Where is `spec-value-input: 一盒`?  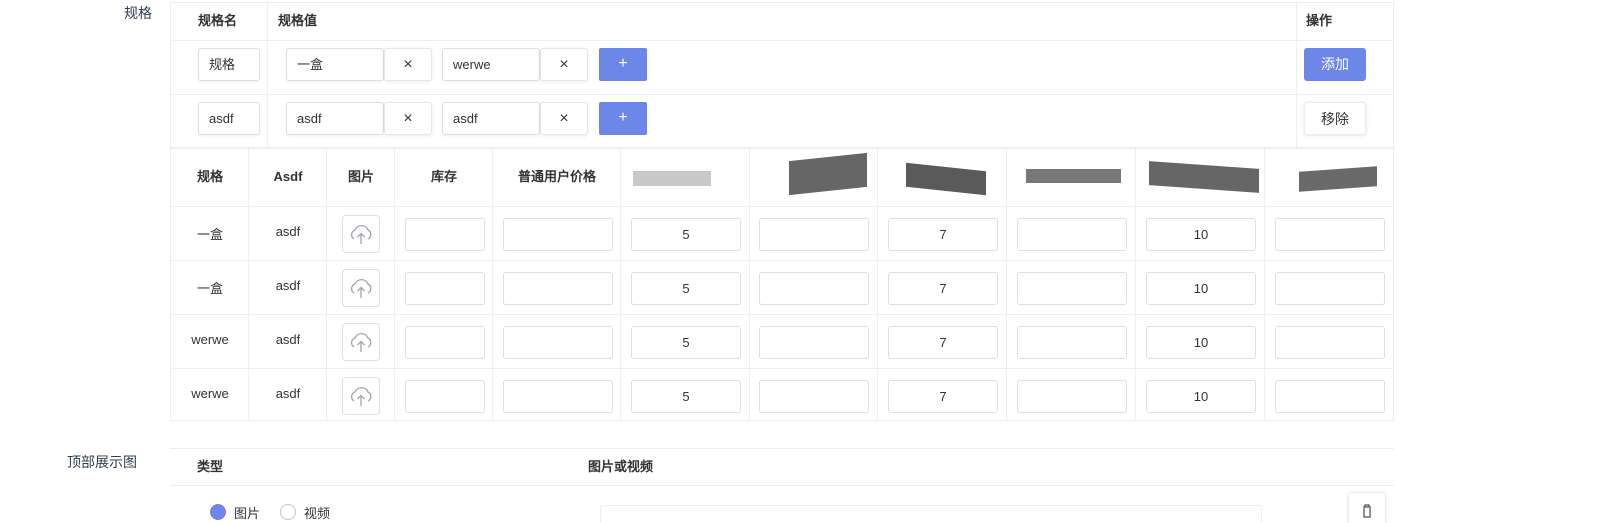 spec-value-input: 一盒 is located at coordinates (335, 64).